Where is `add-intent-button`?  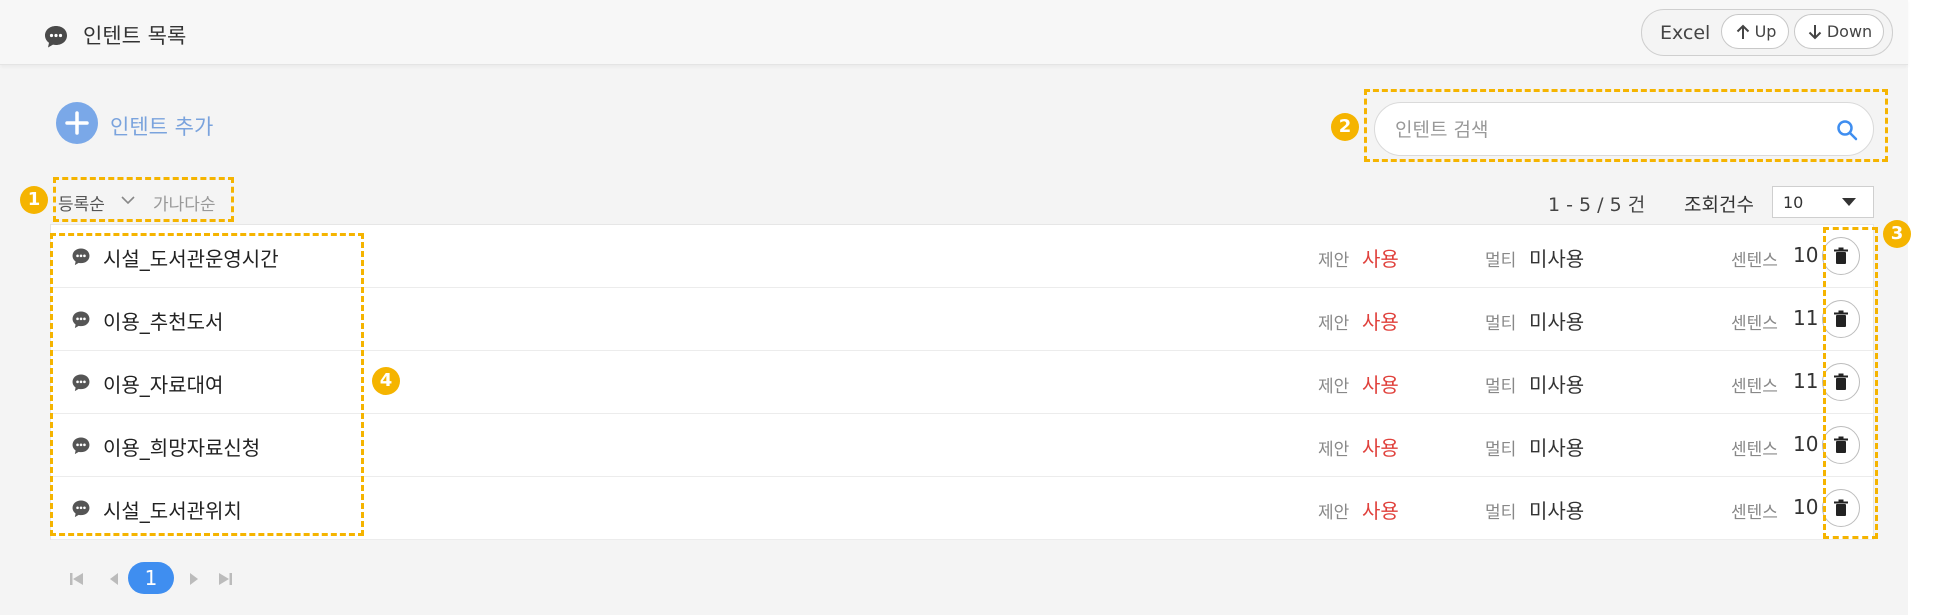 add-intent-button is located at coordinates (77, 123).